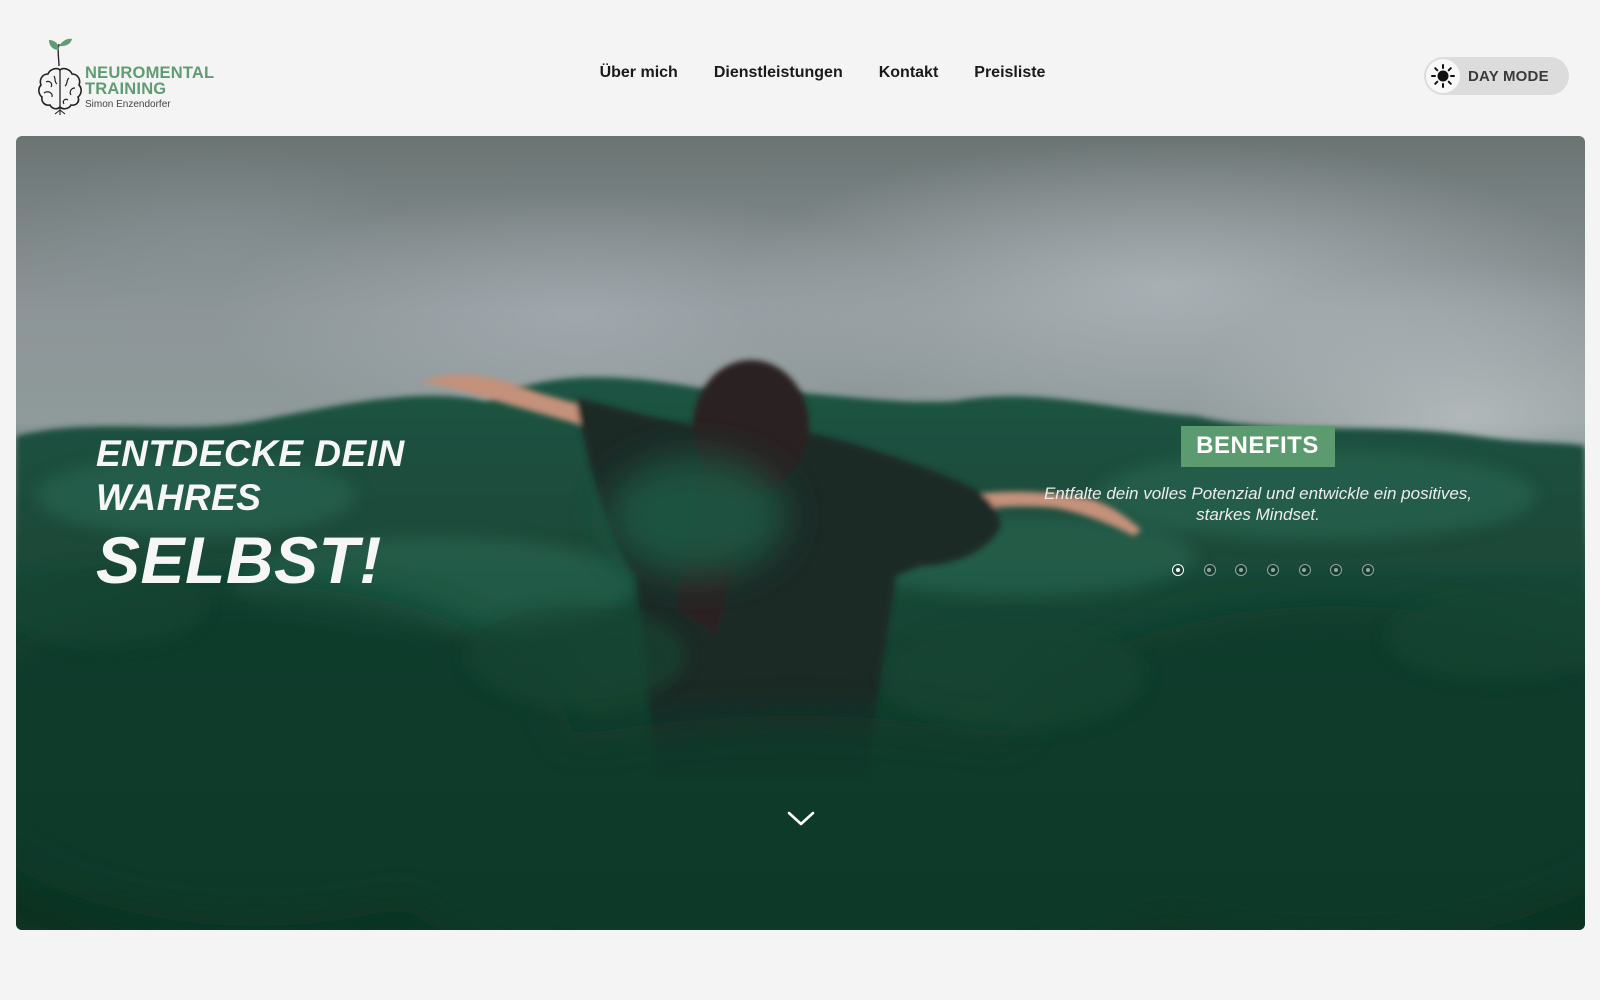 Image resolution: width=1600 pixels, height=1000 pixels. I want to click on headline-line-1: ENTDECKE DEIN, so click(250, 453).